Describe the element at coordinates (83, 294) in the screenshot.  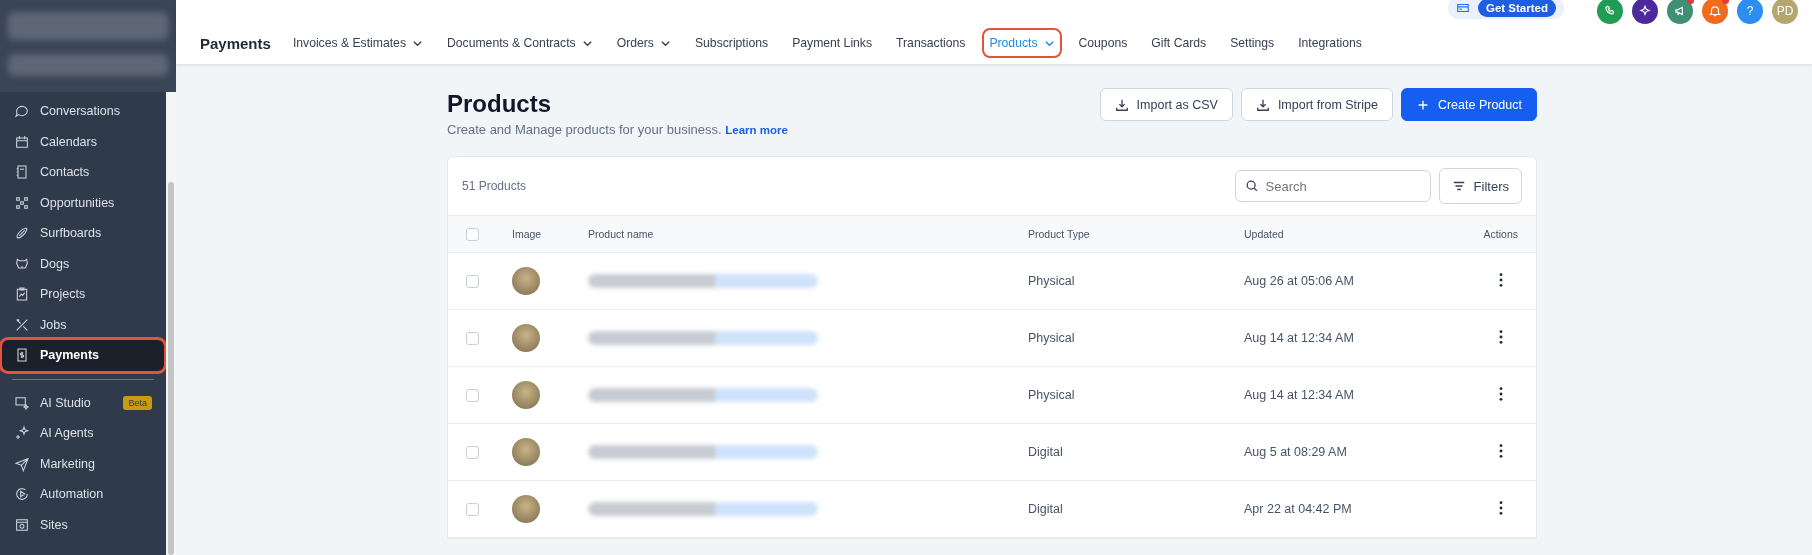
I see `sidebar-item: Projects` at that location.